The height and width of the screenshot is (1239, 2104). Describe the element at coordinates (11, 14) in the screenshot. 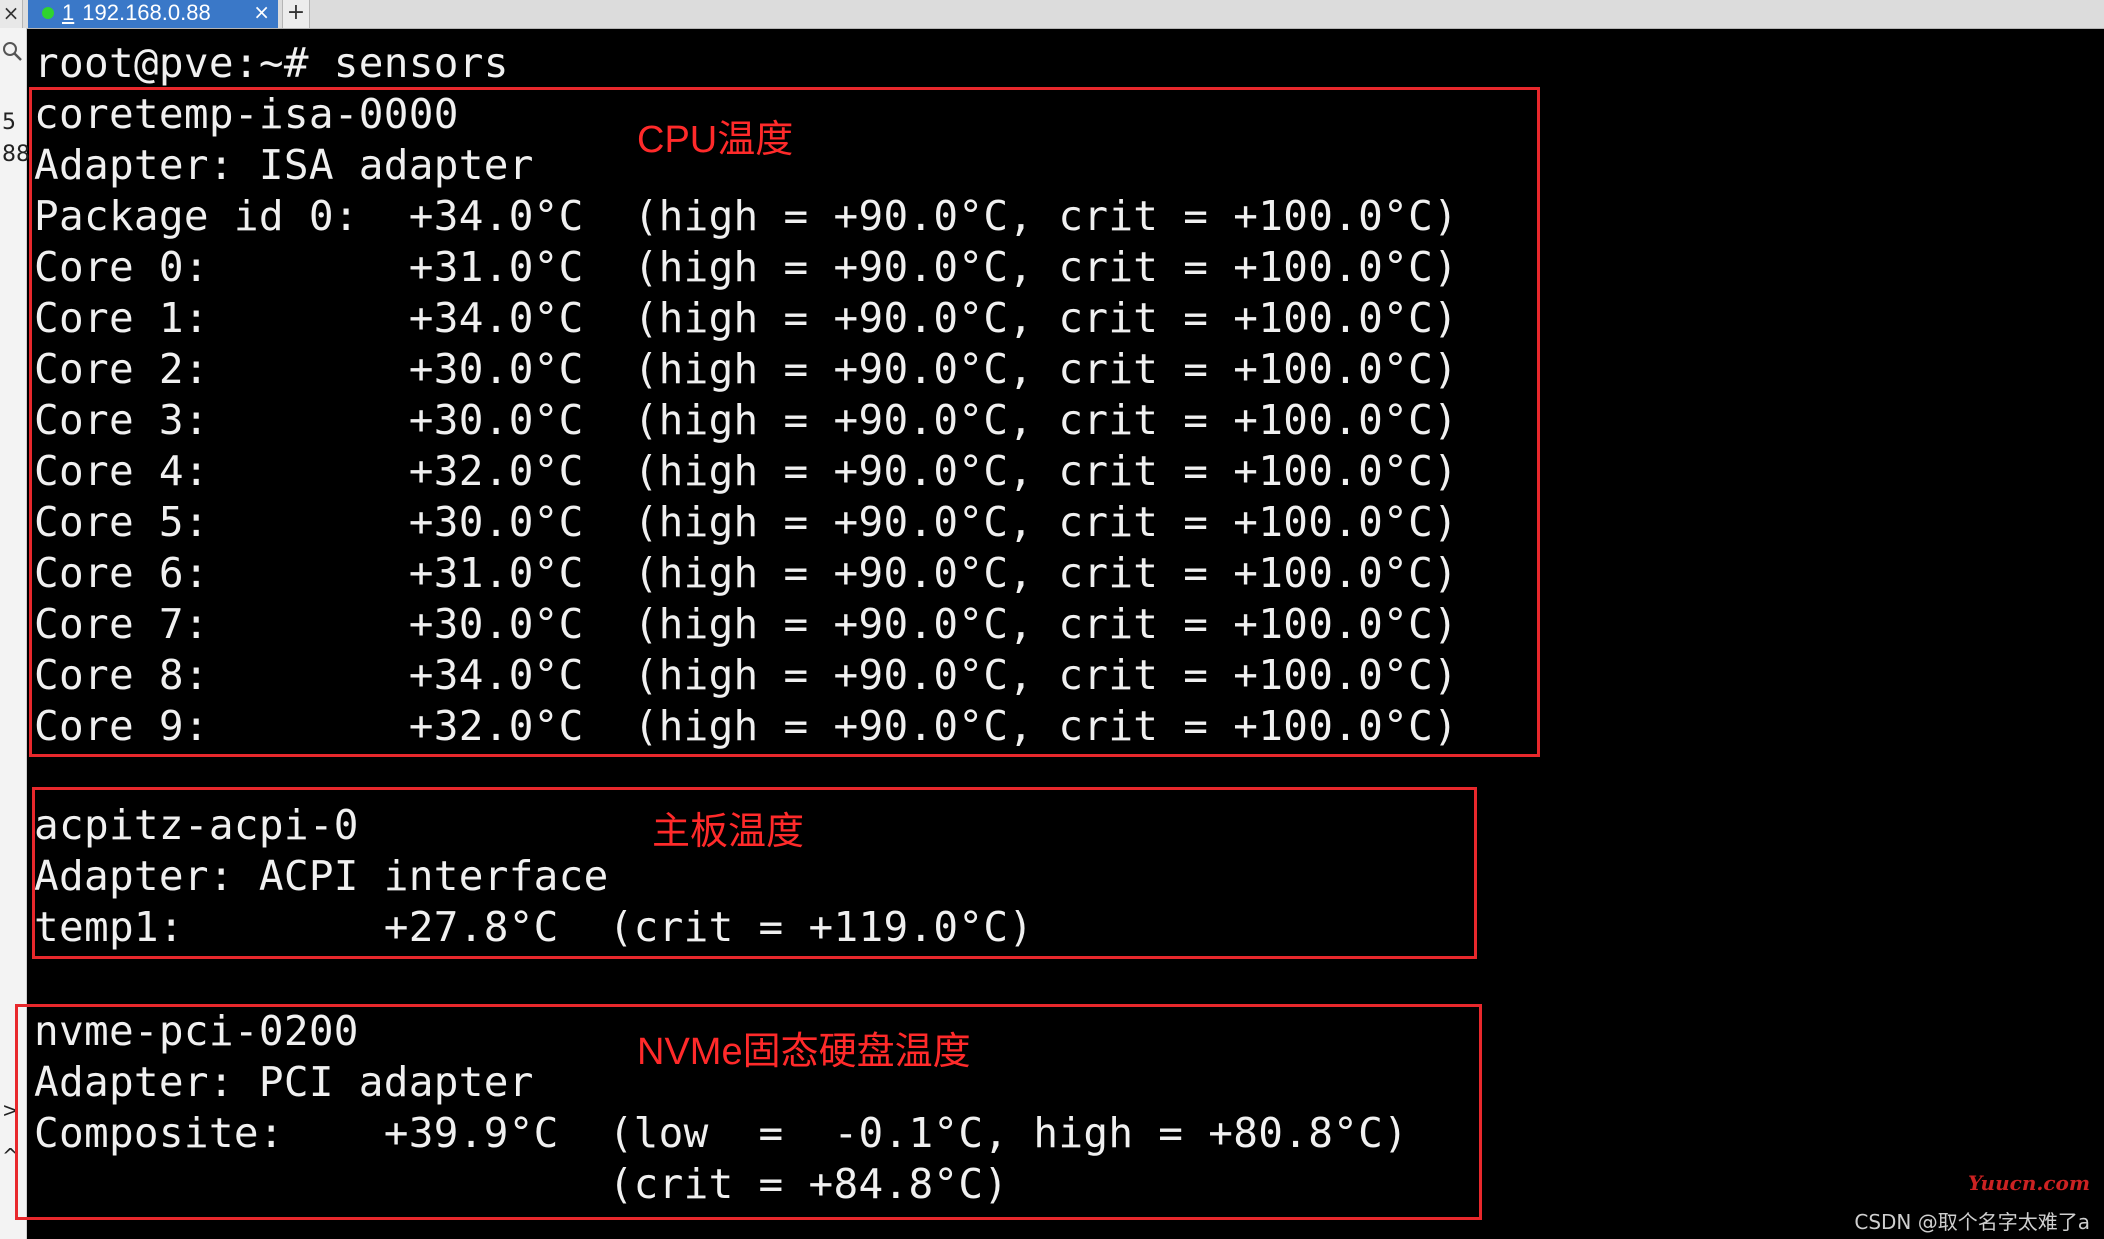

I see `close-all-icon: ×` at that location.